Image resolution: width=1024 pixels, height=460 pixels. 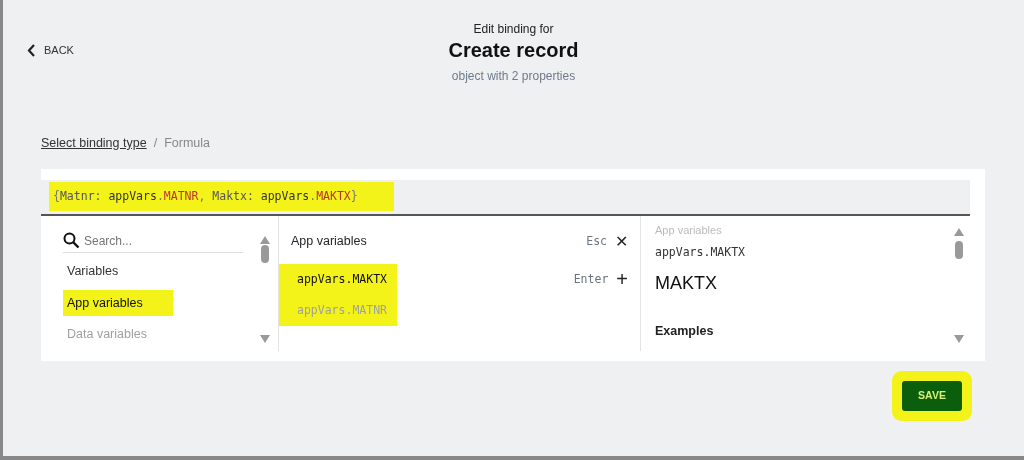 What do you see at coordinates (622, 279) in the screenshot?
I see `add-button: +` at bounding box center [622, 279].